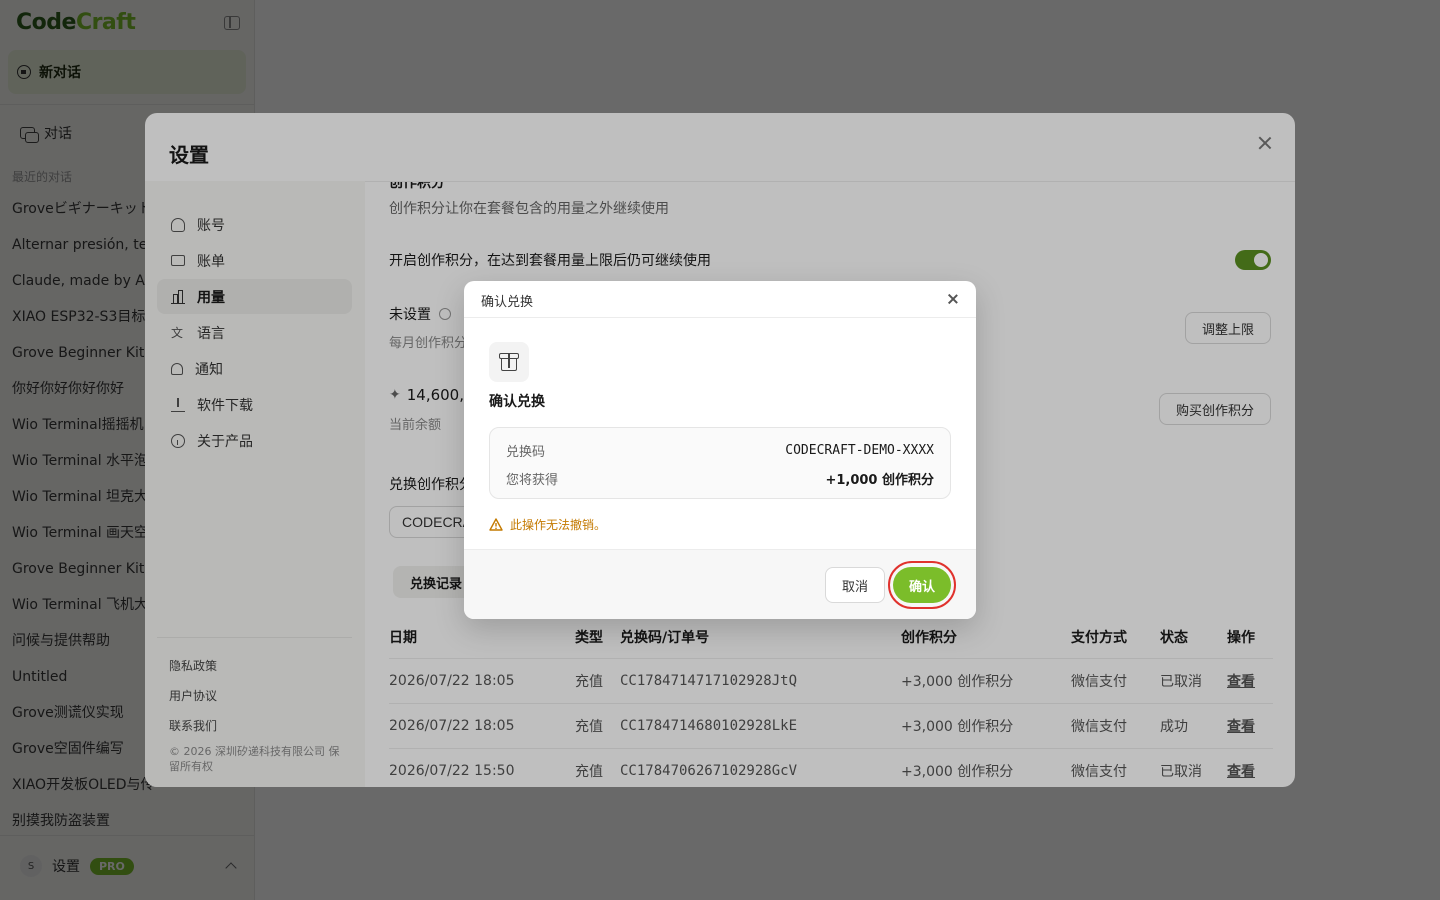 Image resolution: width=1440 pixels, height=900 pixels. What do you see at coordinates (720, 478) in the screenshot?
I see `gain-row: 您将获得 +1,000 创作积分` at bounding box center [720, 478].